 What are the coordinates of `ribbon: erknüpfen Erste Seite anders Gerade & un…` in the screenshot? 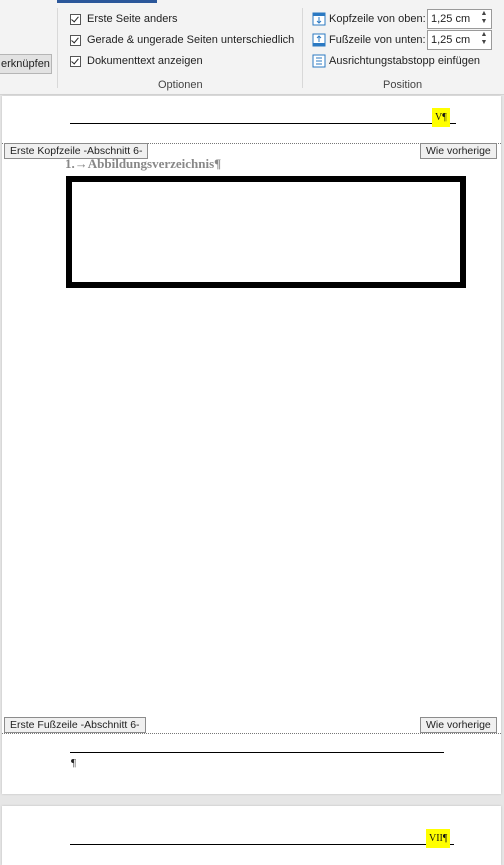 It's located at (252, 47).